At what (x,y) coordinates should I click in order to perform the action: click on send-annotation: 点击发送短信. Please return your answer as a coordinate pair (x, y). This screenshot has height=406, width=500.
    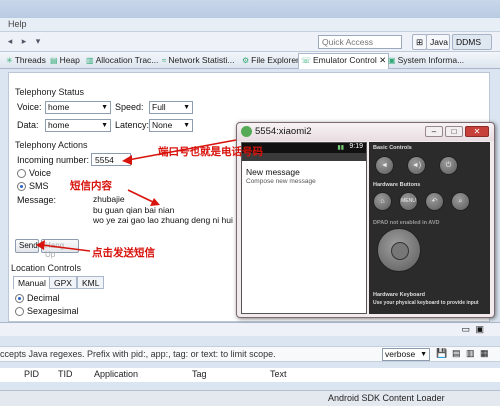
    Looking at the image, I should click on (123, 253).